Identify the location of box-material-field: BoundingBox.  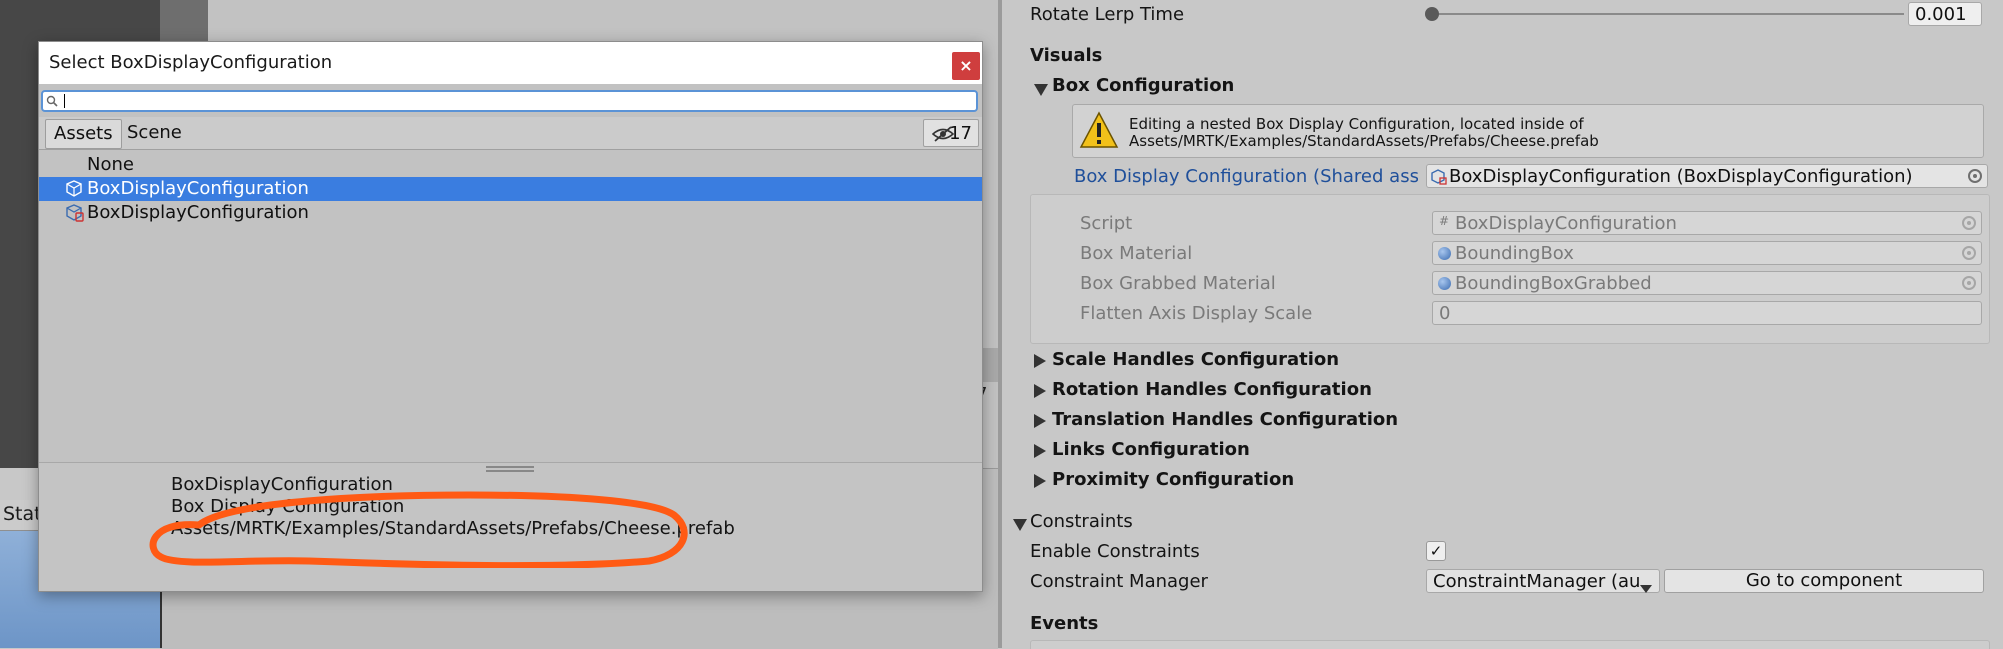
(1707, 253).